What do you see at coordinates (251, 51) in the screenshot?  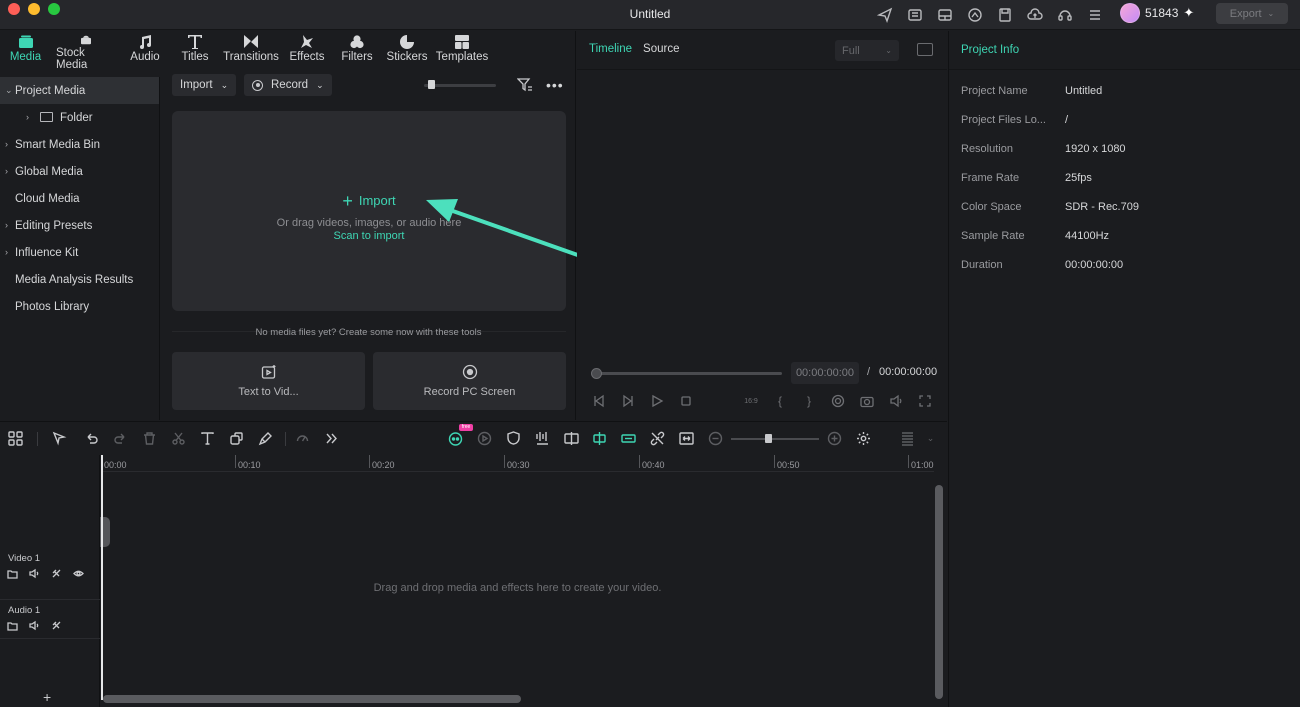 I see `tab-transitions: Transitions` at bounding box center [251, 51].